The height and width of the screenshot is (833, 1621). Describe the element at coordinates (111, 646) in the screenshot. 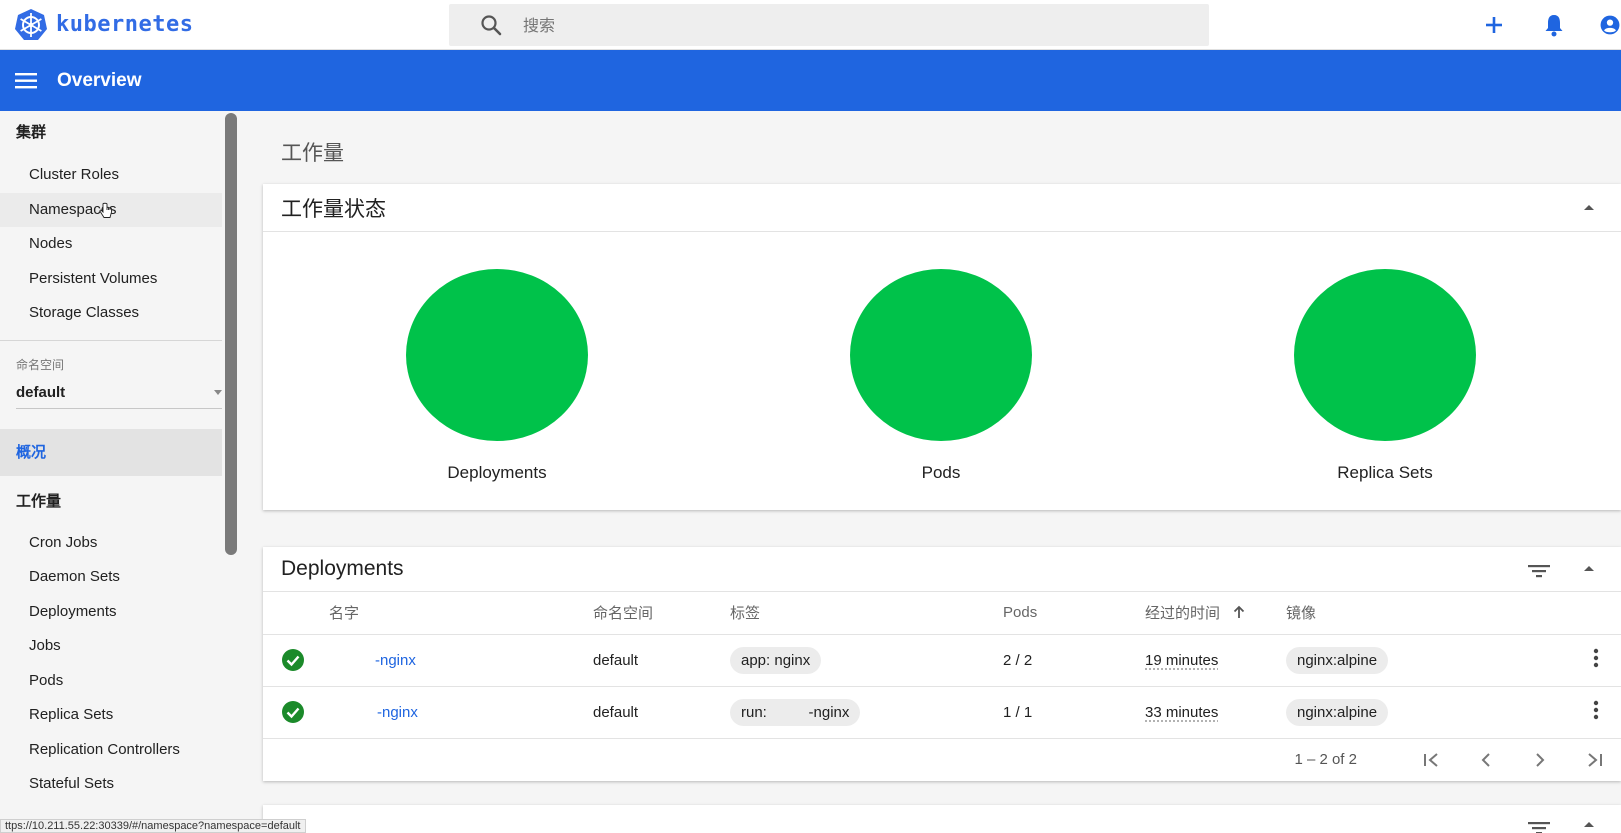

I see `sidebar-item-jobs: Jobs` at that location.